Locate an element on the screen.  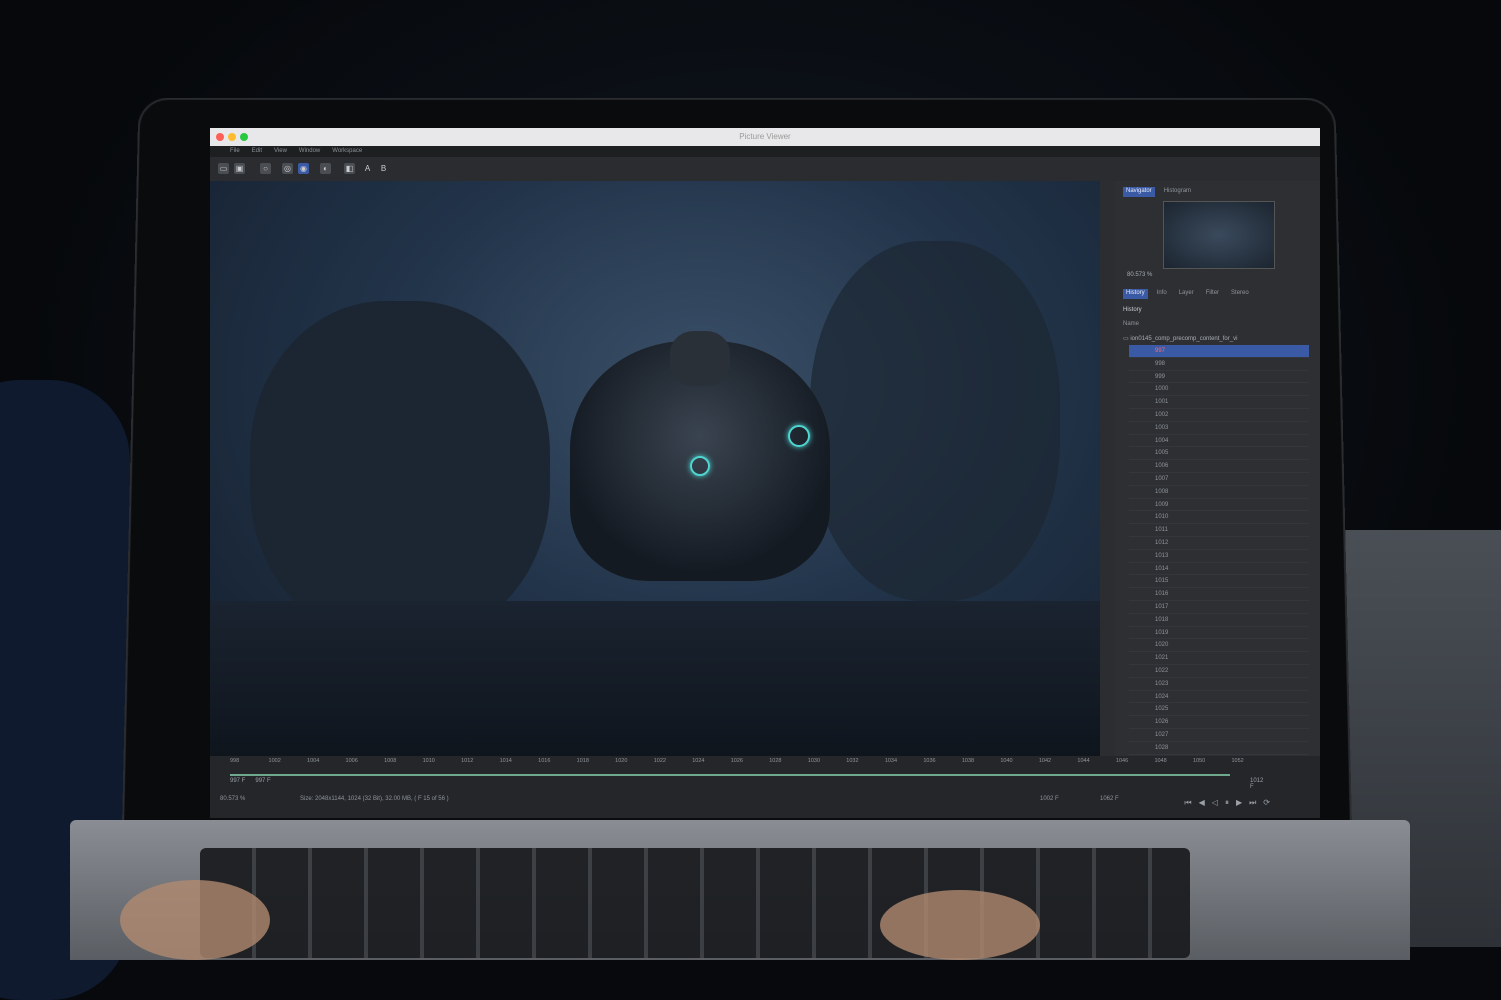
left-hand is located at coordinates (195, 920).